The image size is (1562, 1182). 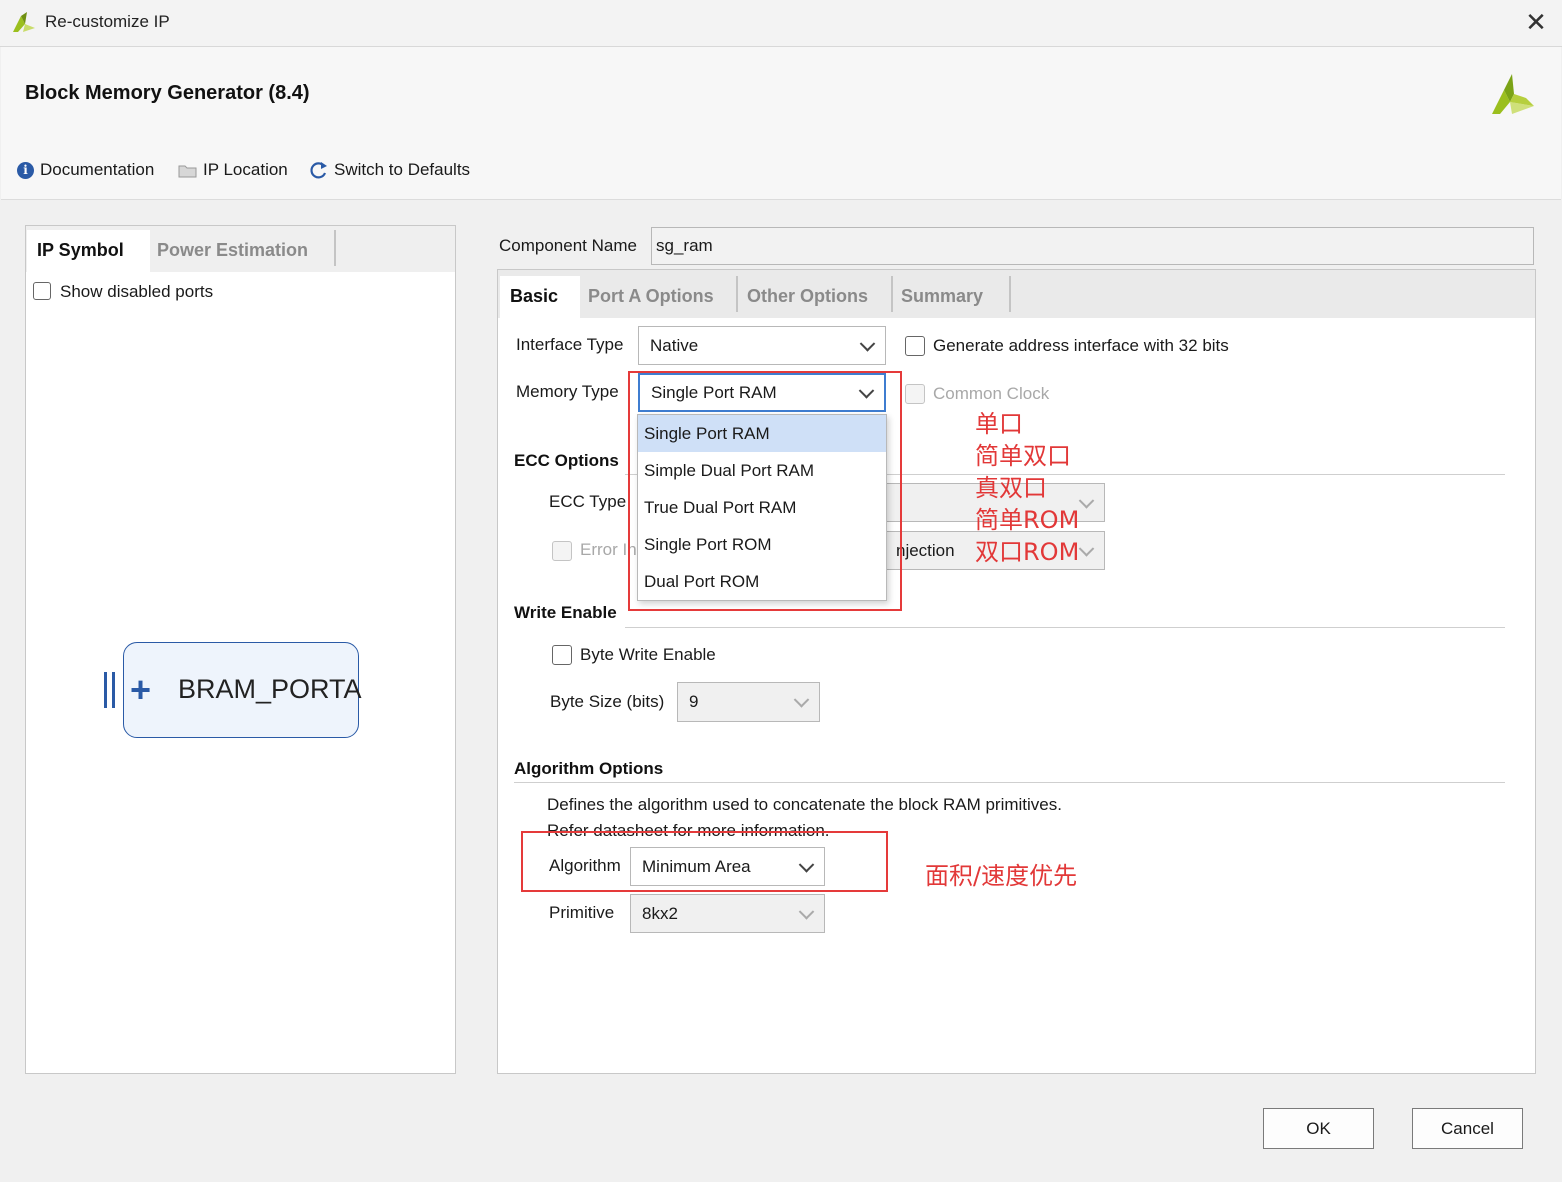 I want to click on byte-size-value: 9, so click(x=694, y=701).